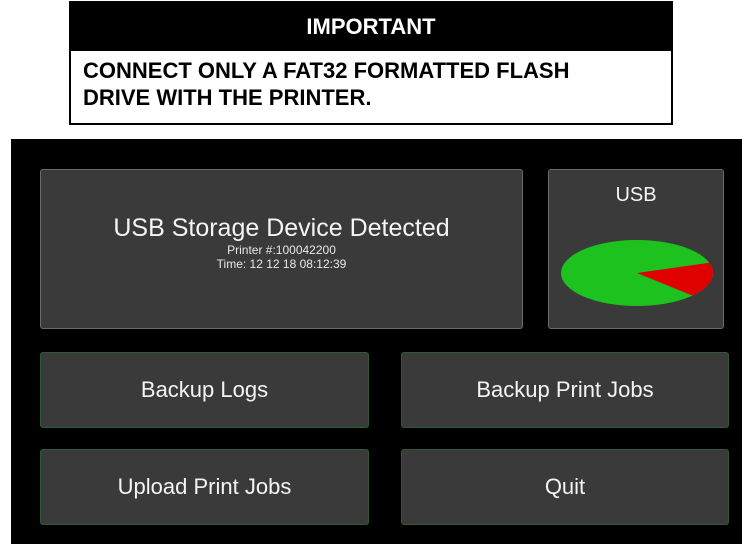  What do you see at coordinates (227, 97) in the screenshot?
I see `notice-body-line-2: DRIVE WITH THE PRINTER.` at bounding box center [227, 97].